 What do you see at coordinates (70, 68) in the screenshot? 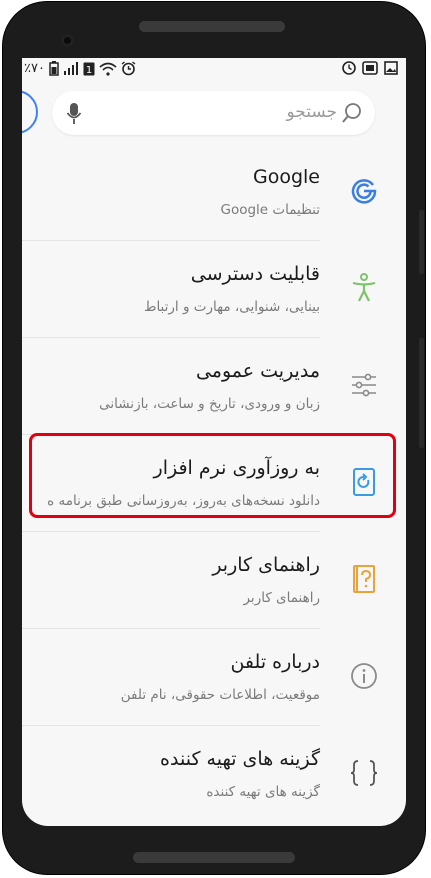
I see `signal-icon` at bounding box center [70, 68].